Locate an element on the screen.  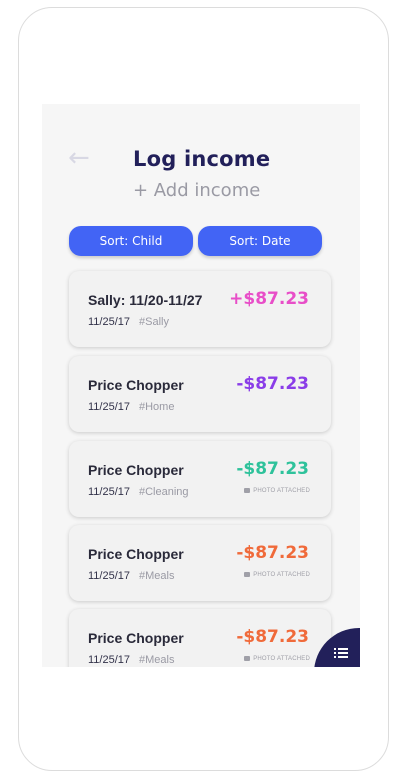
add-income-link: + Add income is located at coordinates (196, 190).